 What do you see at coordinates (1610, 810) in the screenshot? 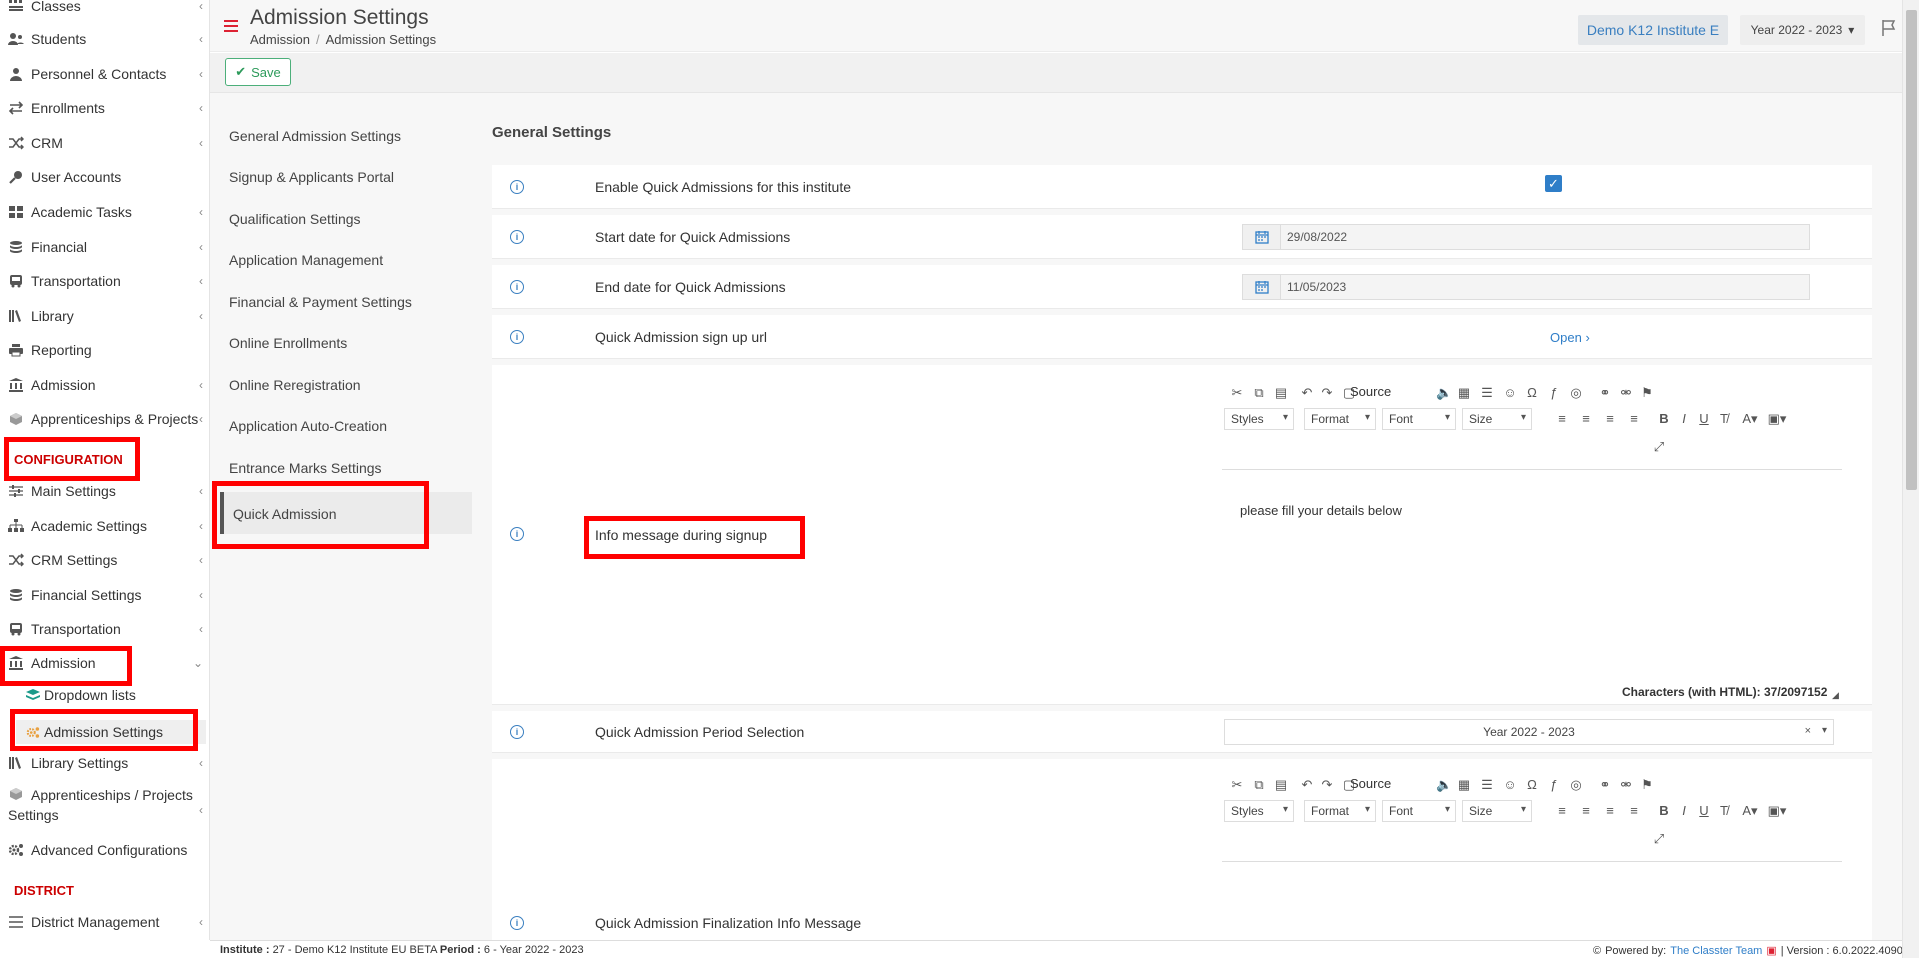
I see `align-right-icon: ≡` at bounding box center [1610, 810].